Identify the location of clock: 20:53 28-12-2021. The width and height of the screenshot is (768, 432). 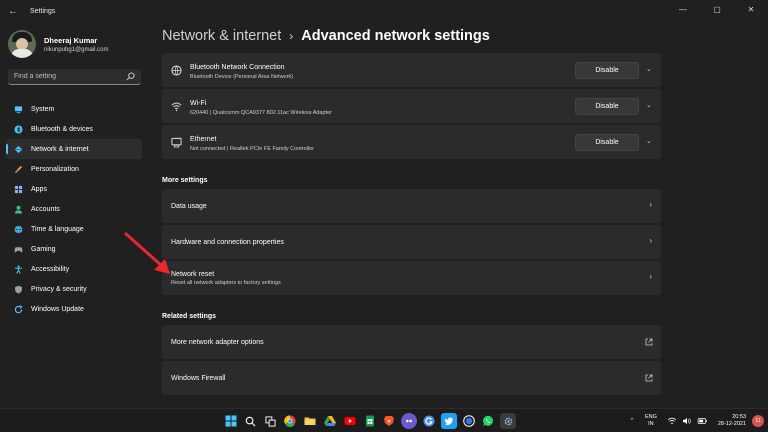
(732, 421).